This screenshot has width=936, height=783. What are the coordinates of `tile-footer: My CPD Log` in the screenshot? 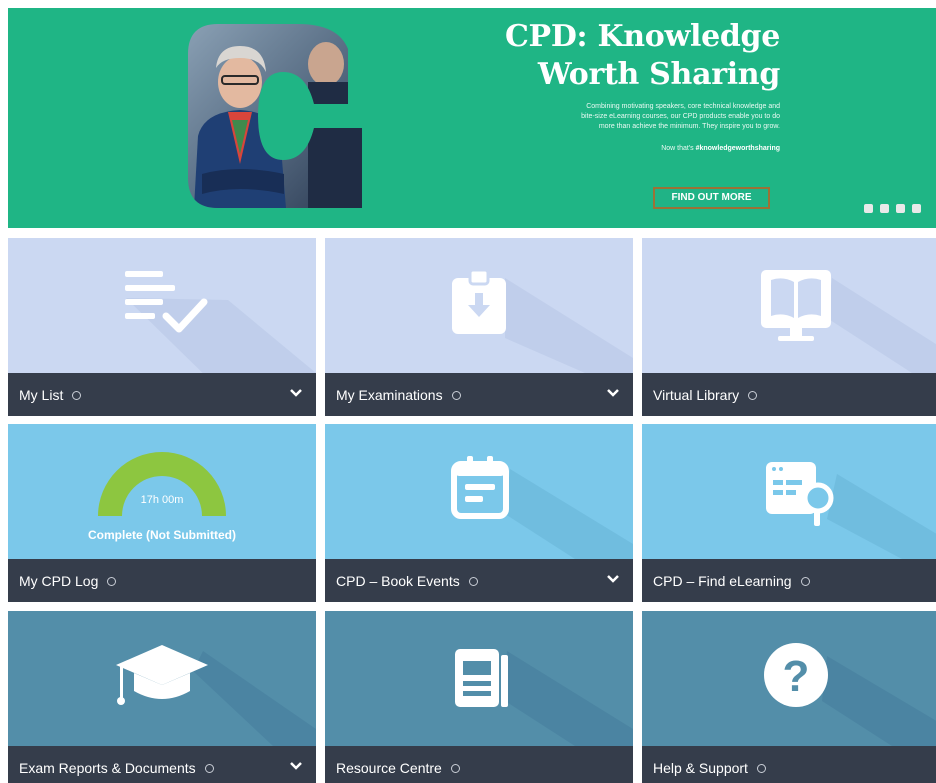 It's located at (162, 580).